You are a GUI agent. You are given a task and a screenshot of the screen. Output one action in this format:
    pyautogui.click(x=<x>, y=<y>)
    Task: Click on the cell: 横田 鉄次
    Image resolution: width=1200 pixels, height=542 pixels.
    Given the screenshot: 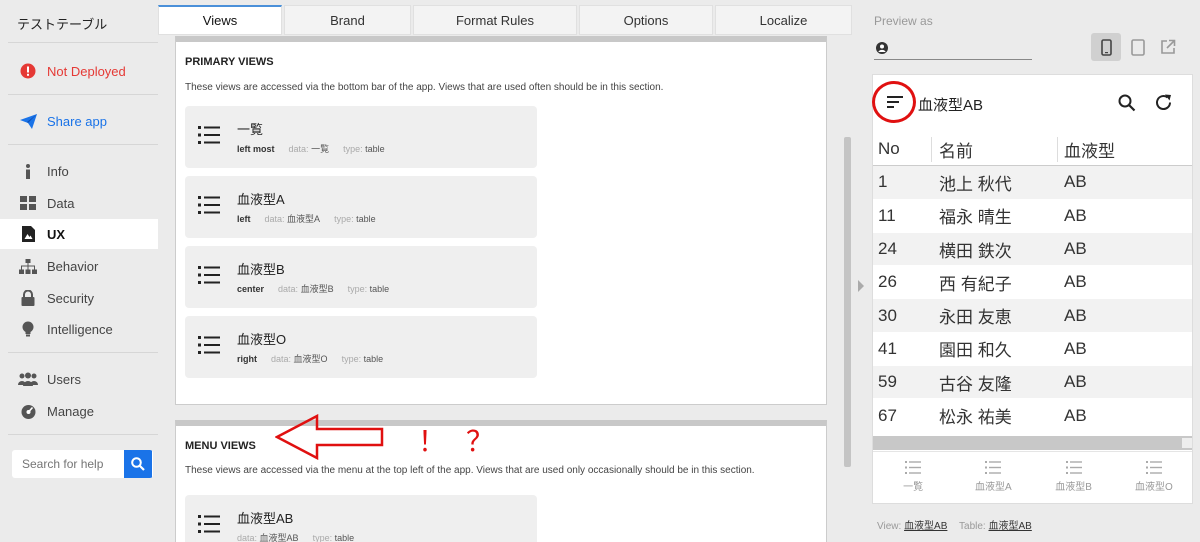 What is the action you would take?
    pyautogui.click(x=975, y=251)
    